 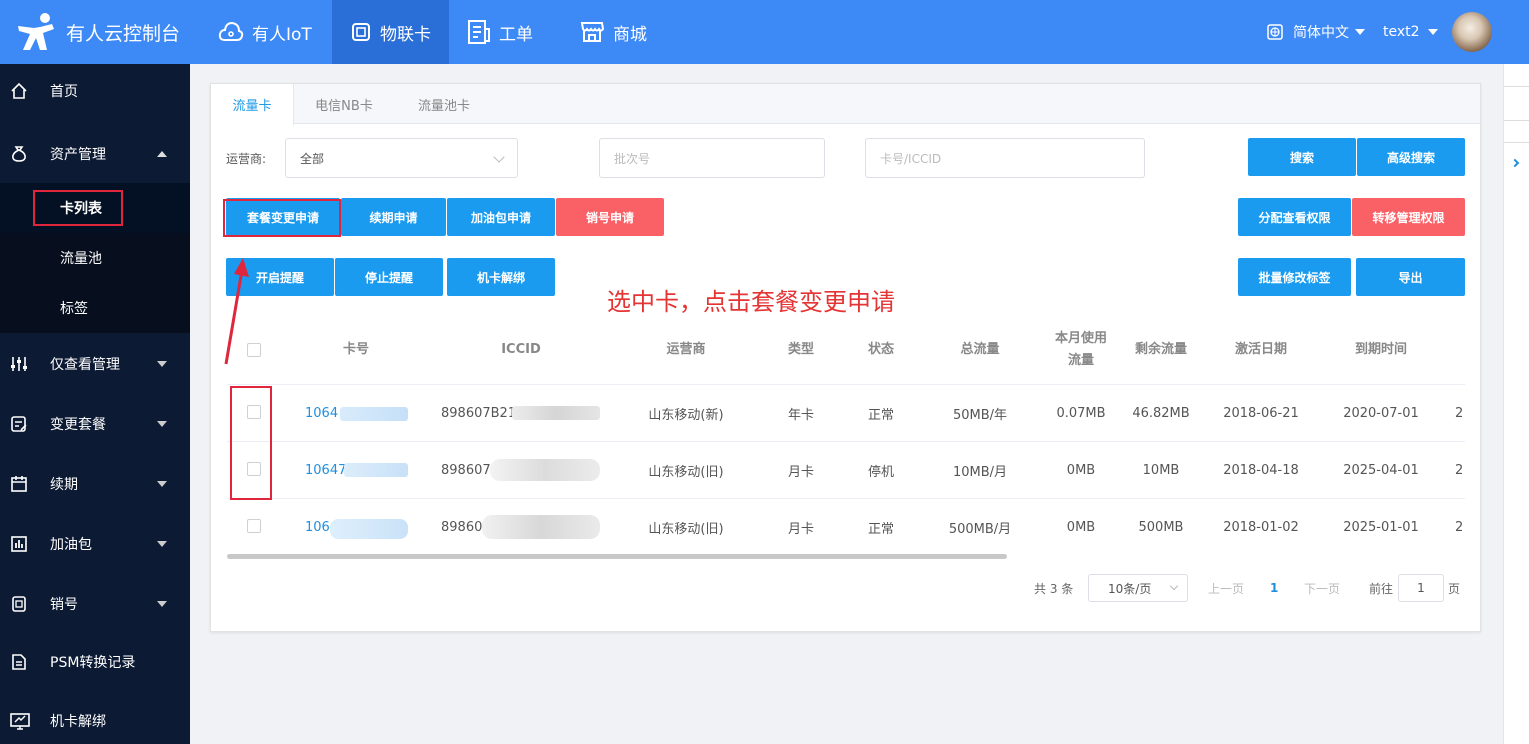 I want to click on sidebar-item-home: 首页, so click(x=95, y=91).